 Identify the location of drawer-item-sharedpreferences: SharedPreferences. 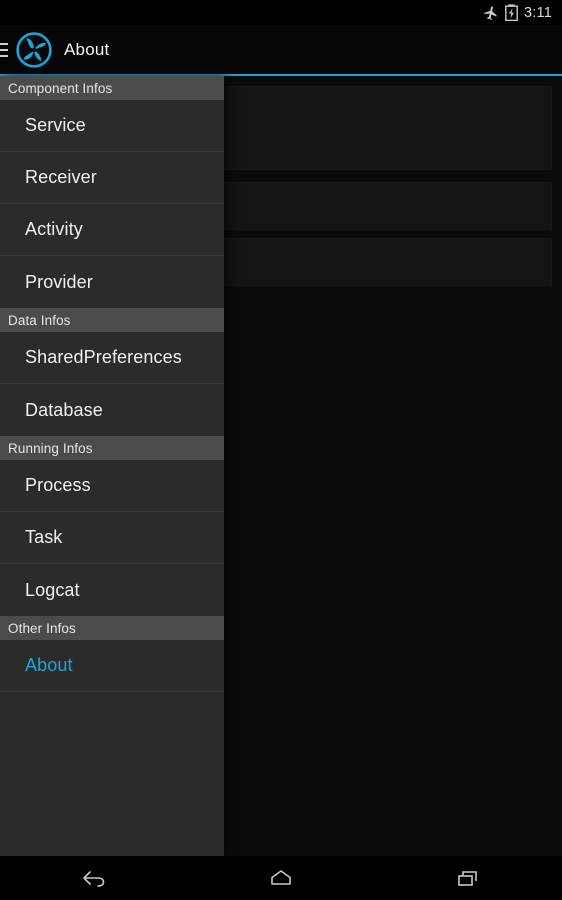
(112, 358).